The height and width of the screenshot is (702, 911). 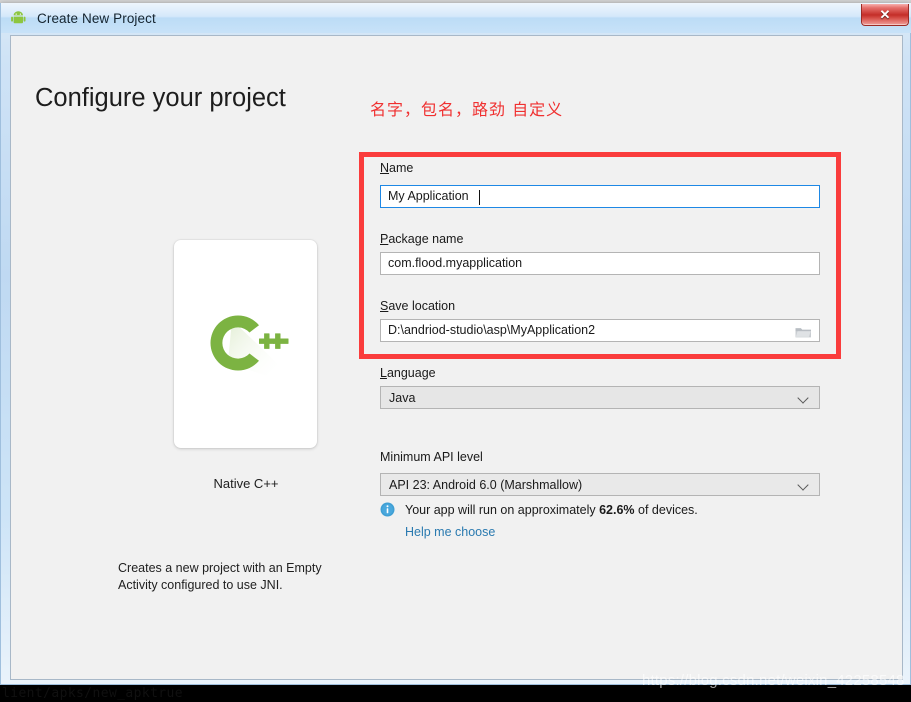 What do you see at coordinates (502, 509) in the screenshot?
I see `coverage-text-before: Your app will run on approximately` at bounding box center [502, 509].